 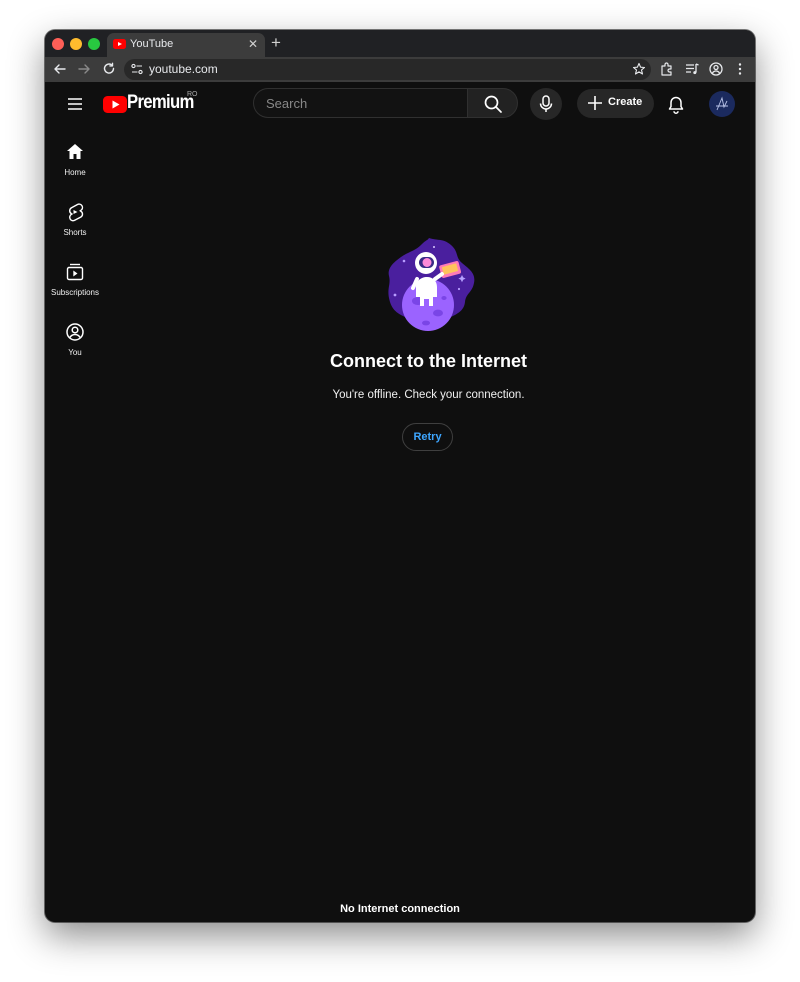 What do you see at coordinates (428, 395) in the screenshot?
I see `offline-message: You're offline. Check your connection.` at bounding box center [428, 395].